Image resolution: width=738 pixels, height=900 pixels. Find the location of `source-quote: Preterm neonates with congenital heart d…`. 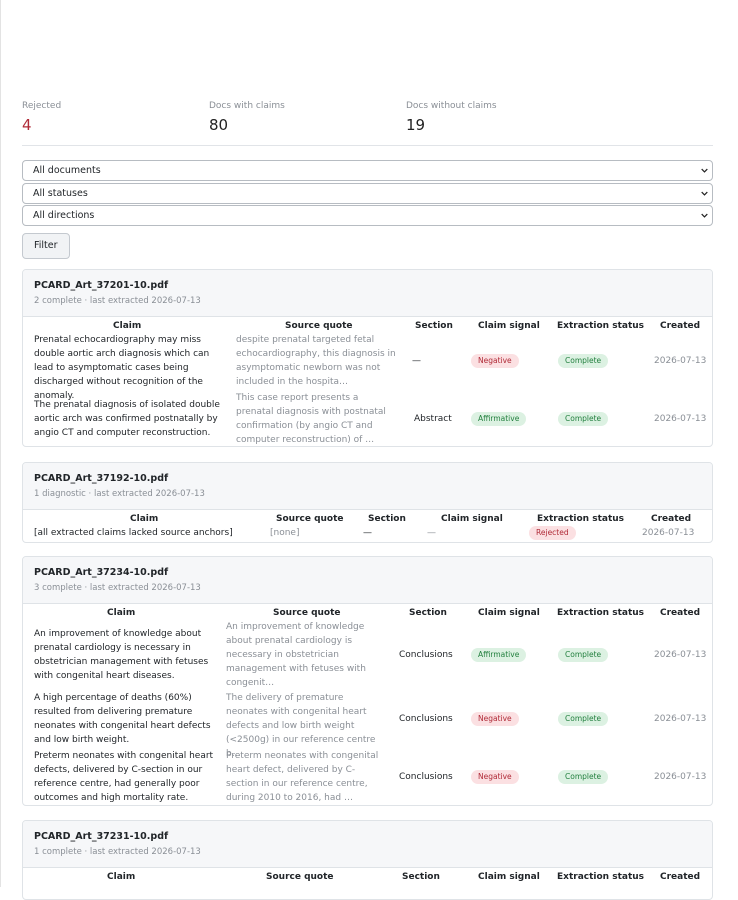

source-quote: Preterm neonates with congenital heart d… is located at coordinates (302, 777).